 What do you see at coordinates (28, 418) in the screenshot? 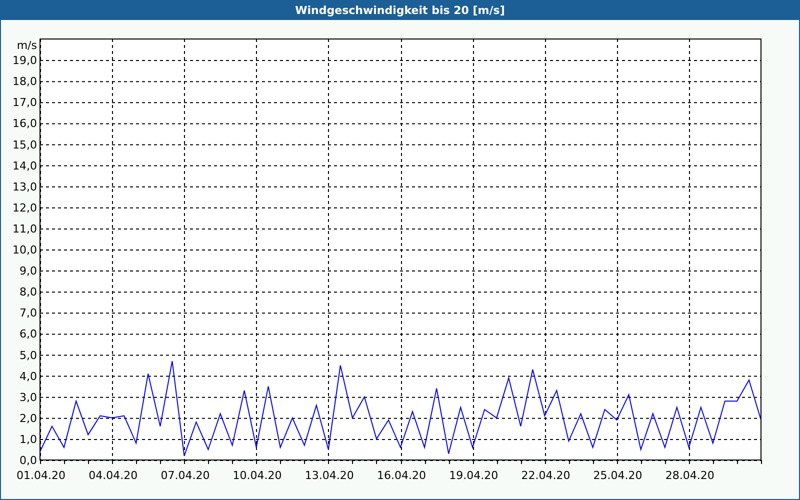
I see `y-tick-label: 2,0` at bounding box center [28, 418].